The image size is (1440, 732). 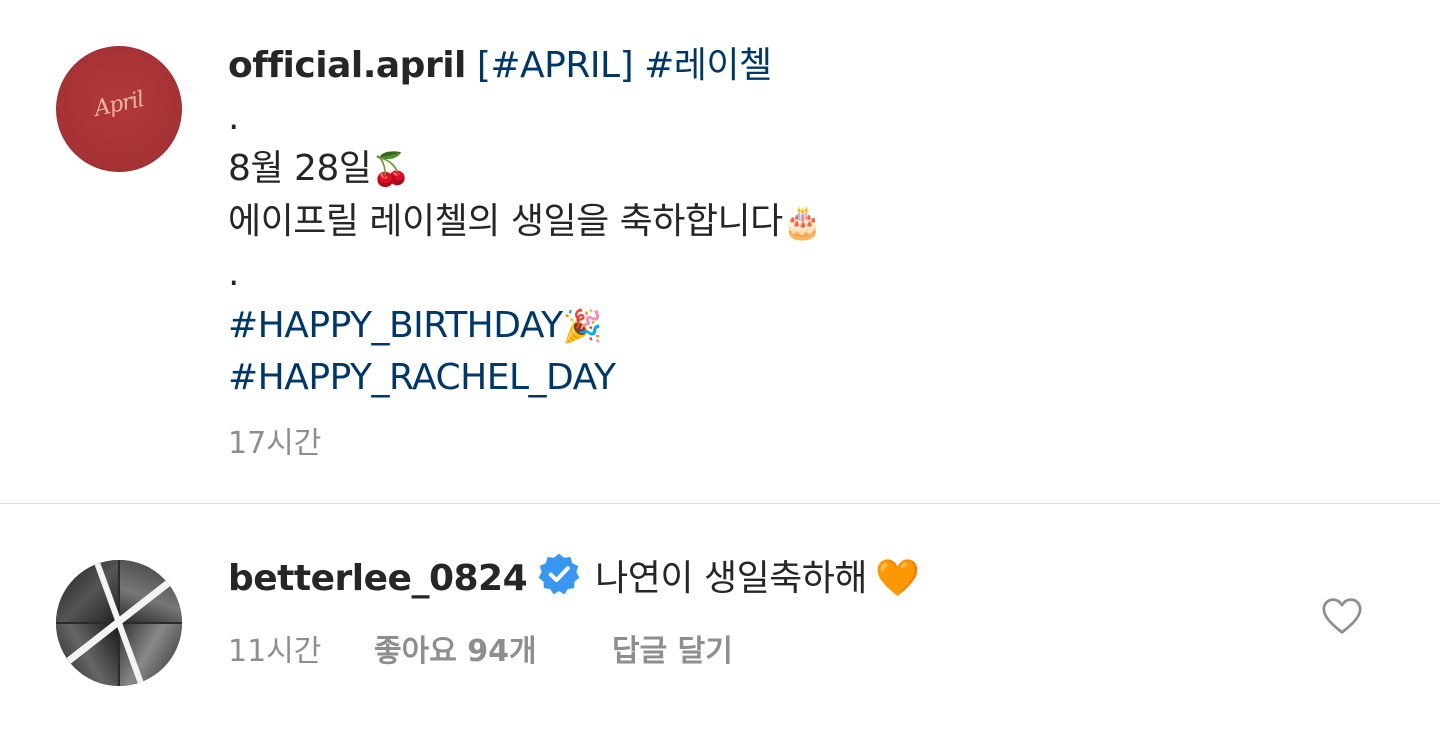 I want to click on verified-badge-icon, so click(x=559, y=574).